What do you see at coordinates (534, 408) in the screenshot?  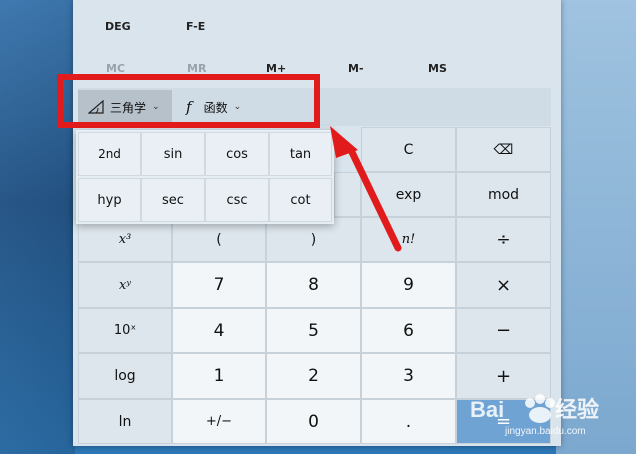 I see `baidu-watermark-logo: Bai 经验` at bounding box center [534, 408].